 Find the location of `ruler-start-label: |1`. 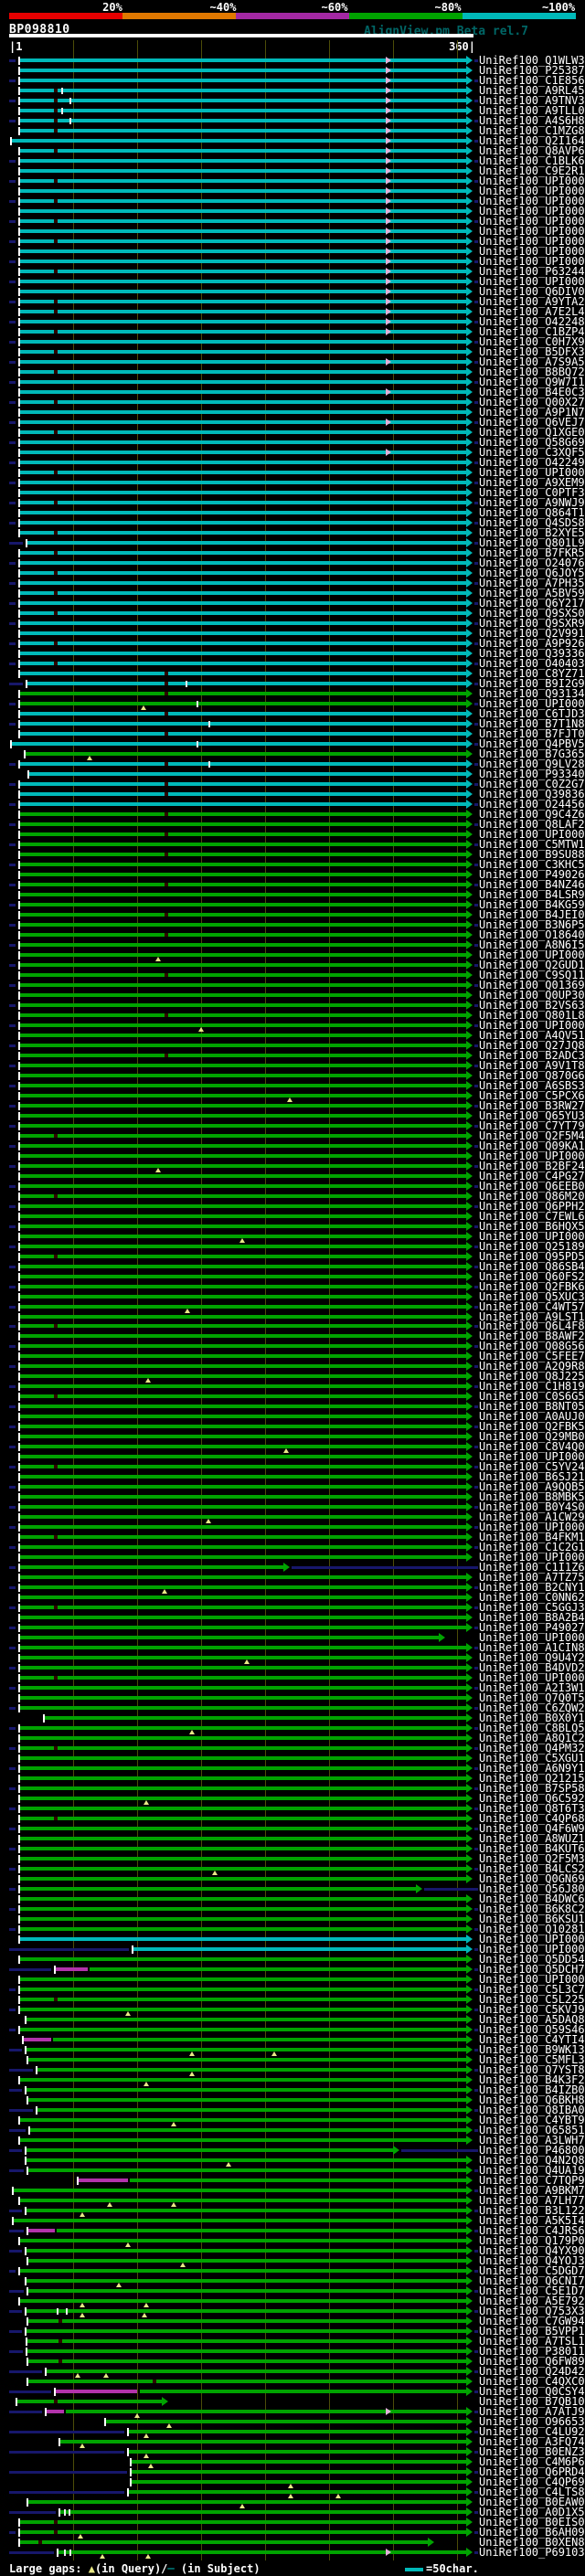

ruler-start-label: |1 is located at coordinates (16, 46).